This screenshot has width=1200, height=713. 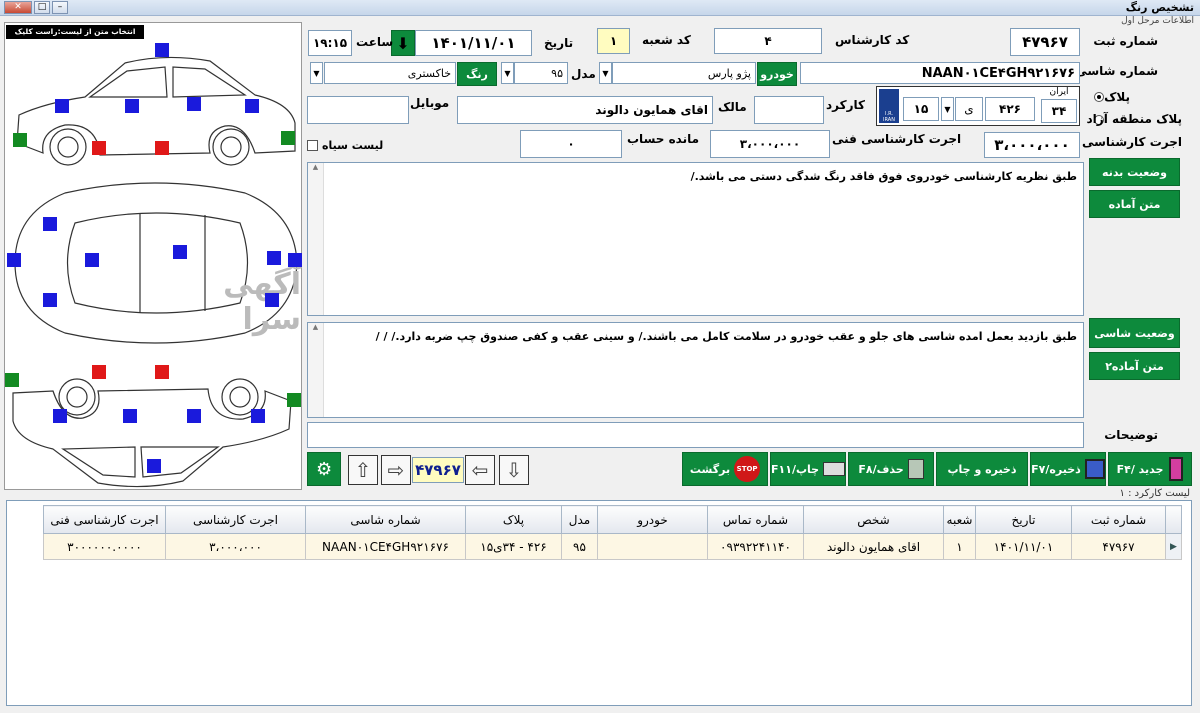 What do you see at coordinates (579, 546) in the screenshot?
I see `cell-model: ۹۵` at bounding box center [579, 546].